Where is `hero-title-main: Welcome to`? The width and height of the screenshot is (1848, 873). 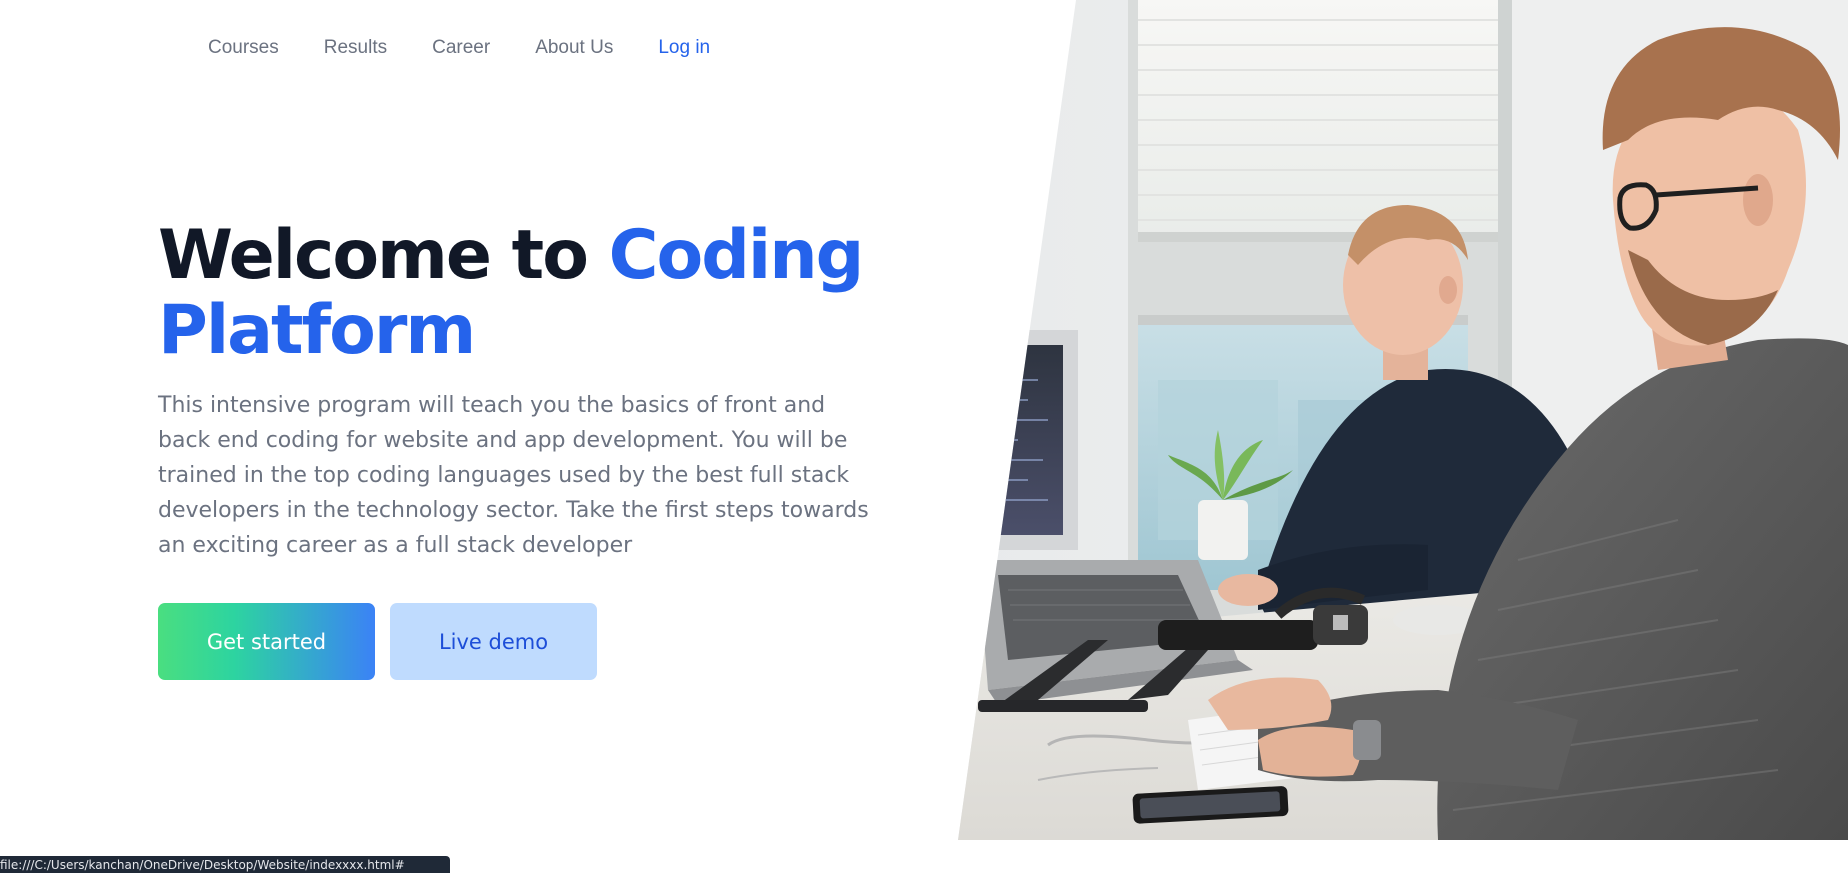
hero-title-main: Welcome to is located at coordinates (383, 255).